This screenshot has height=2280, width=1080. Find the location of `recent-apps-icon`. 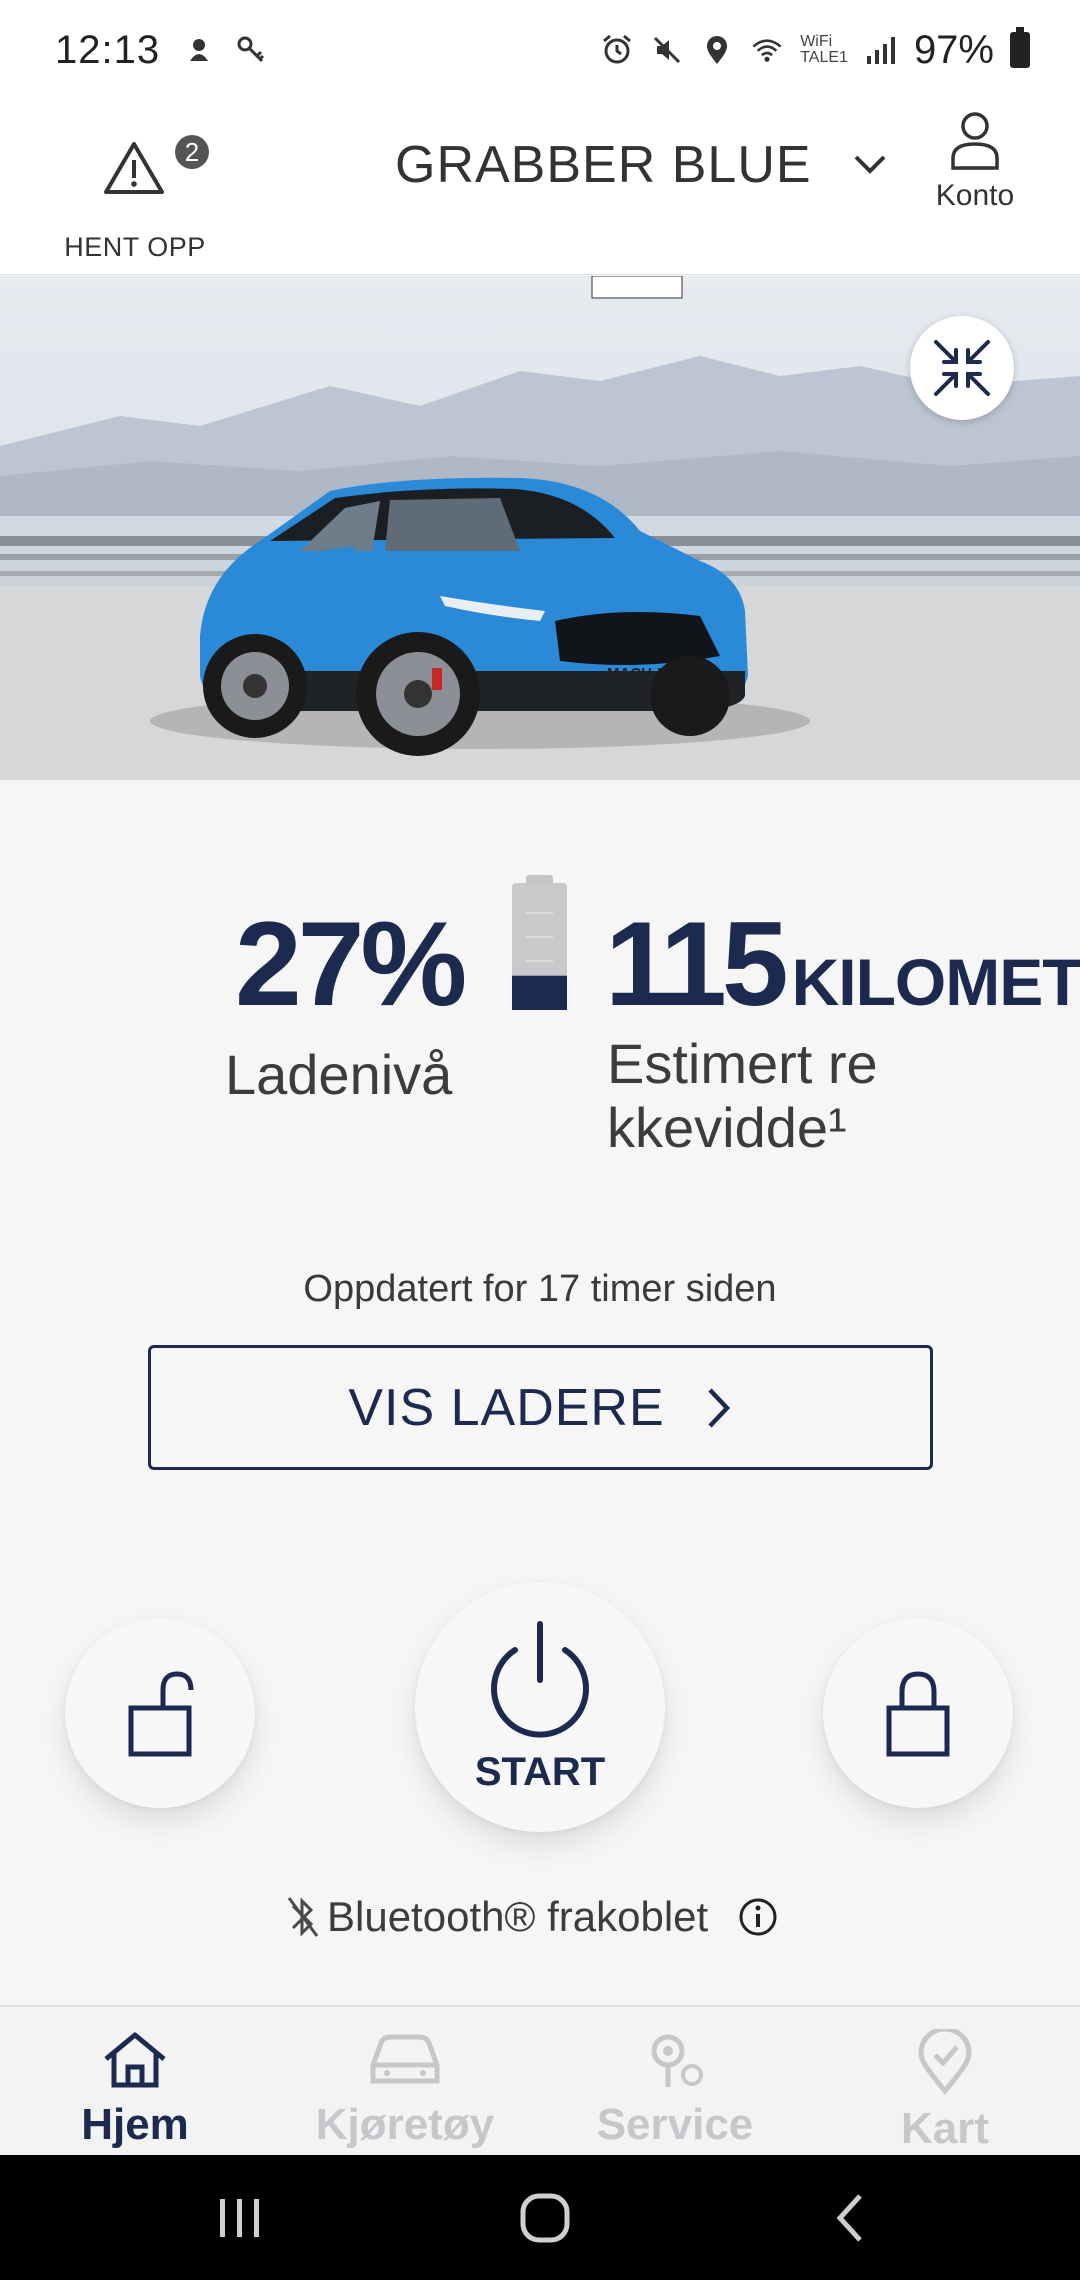

recent-apps-icon is located at coordinates (239, 2217).